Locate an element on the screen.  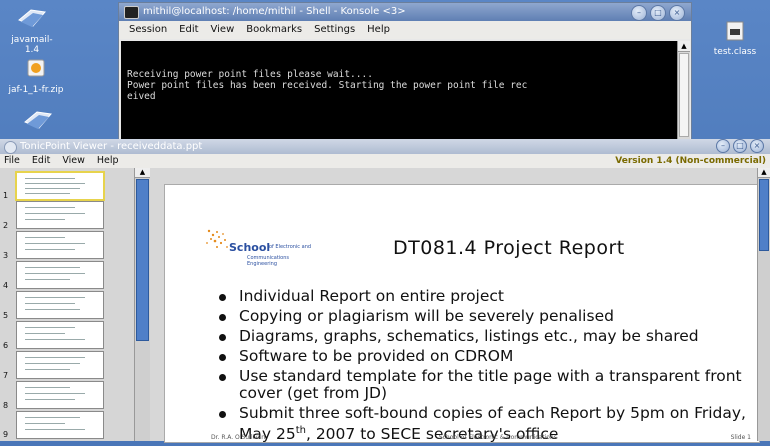
thumbnail-number: 9 is located at coordinates (6, 434).